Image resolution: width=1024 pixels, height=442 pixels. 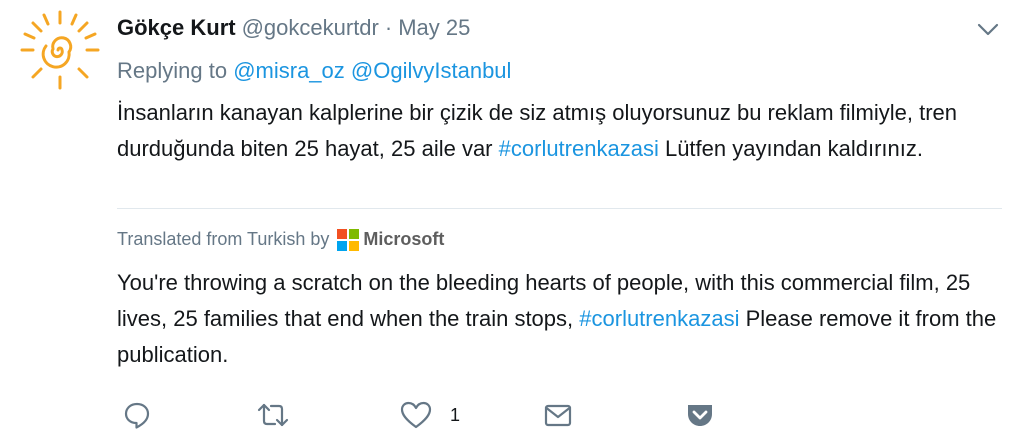 I want to click on sun-spiral-avatar-icon, so click(x=60, y=50).